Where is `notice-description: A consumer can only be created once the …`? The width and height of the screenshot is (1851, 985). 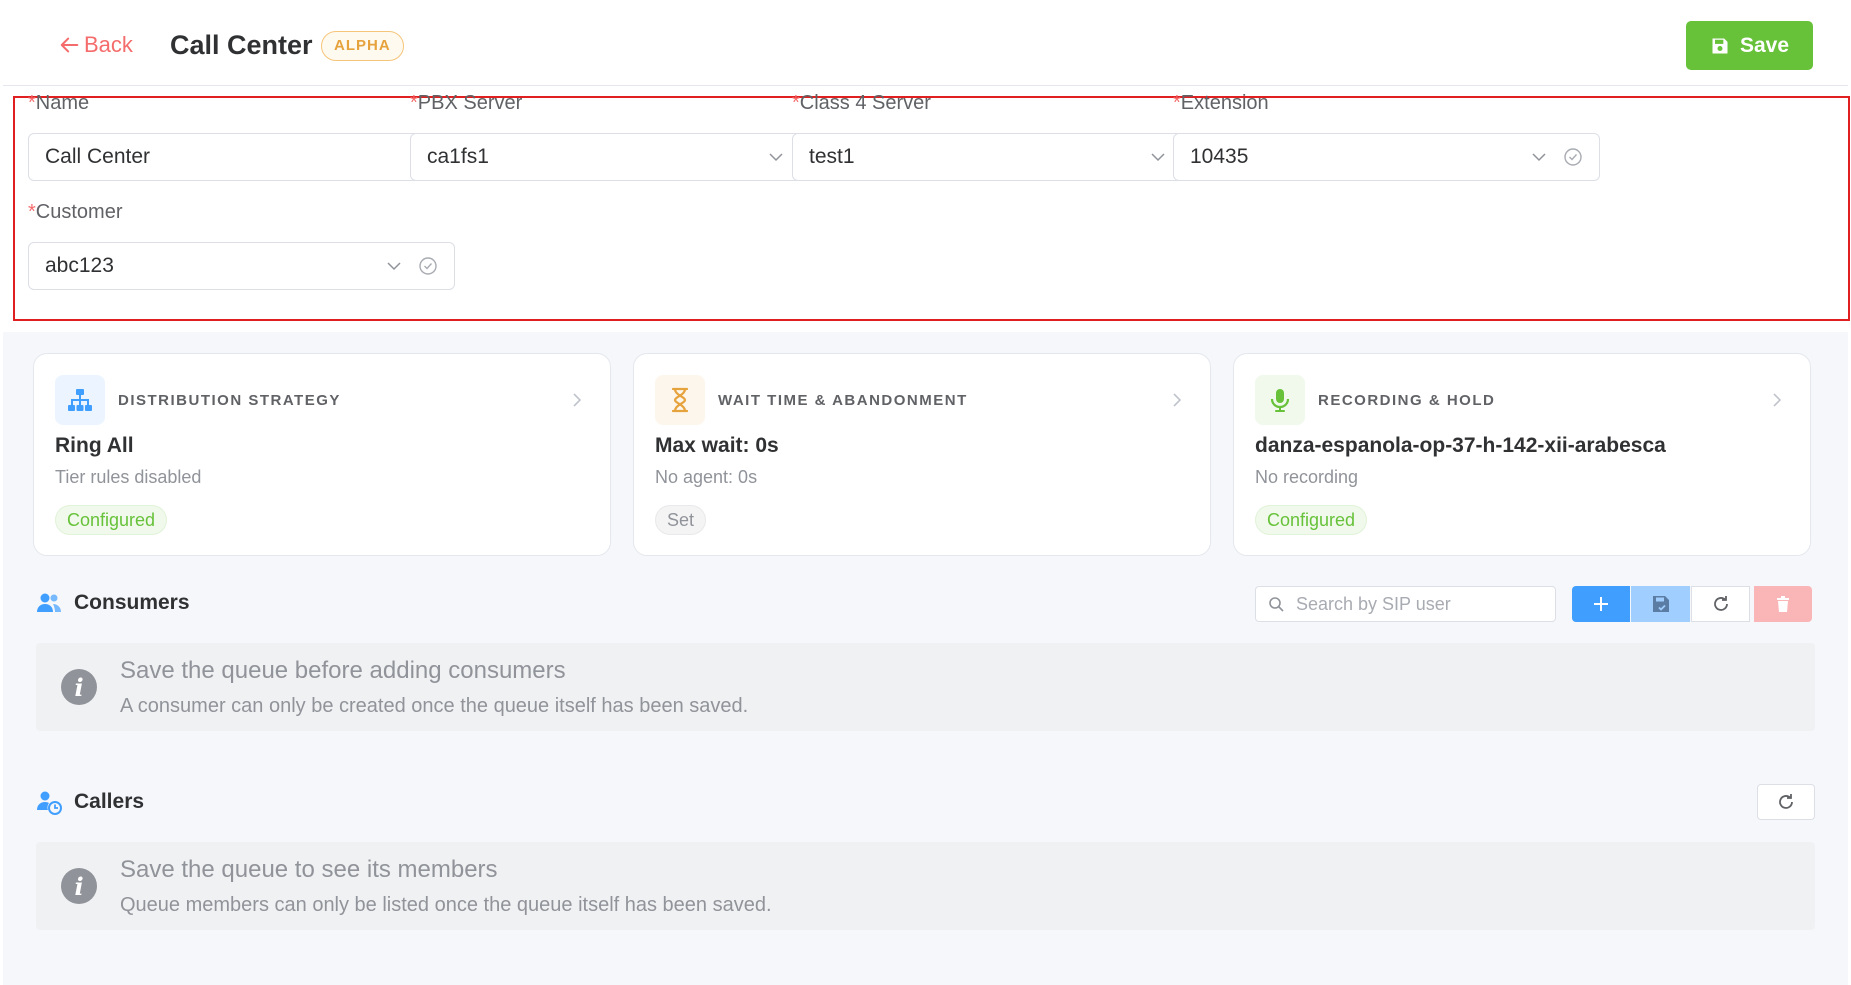
notice-description: A consumer can only be created once the … is located at coordinates (434, 706).